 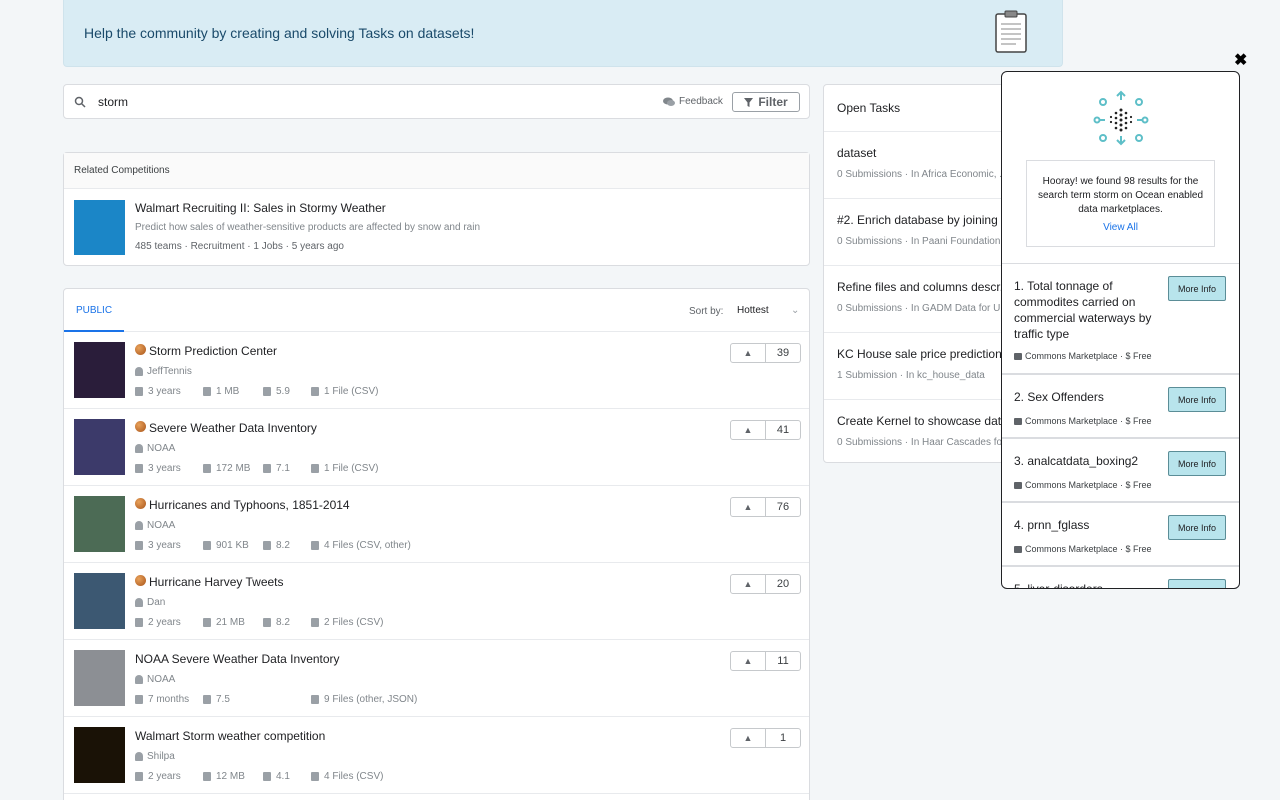 I want to click on usability-text: 7.1, so click(x=283, y=468).